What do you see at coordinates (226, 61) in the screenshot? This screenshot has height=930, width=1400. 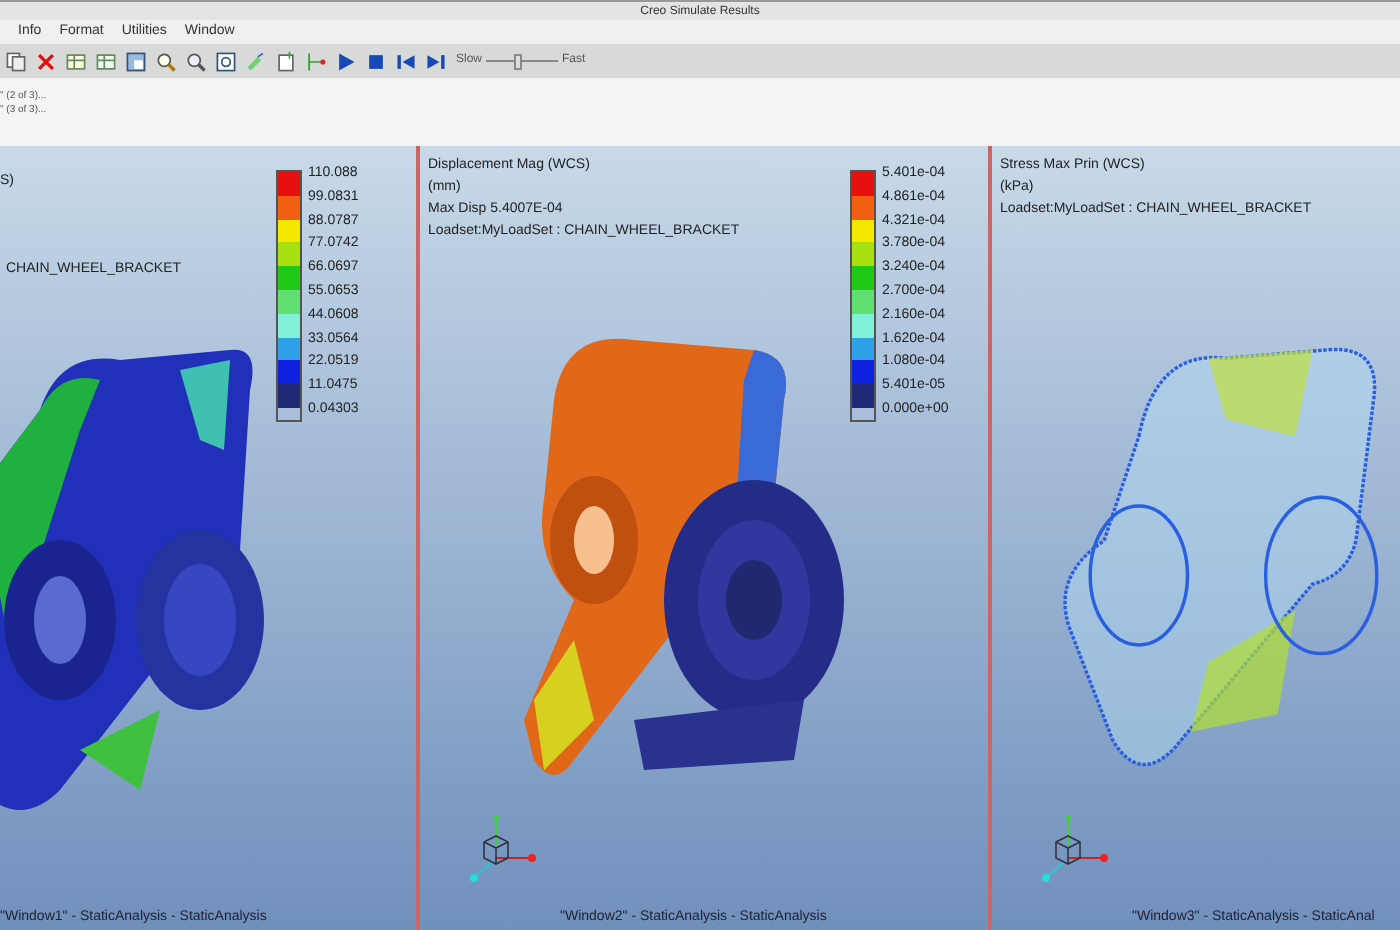 I see `fit-icon` at bounding box center [226, 61].